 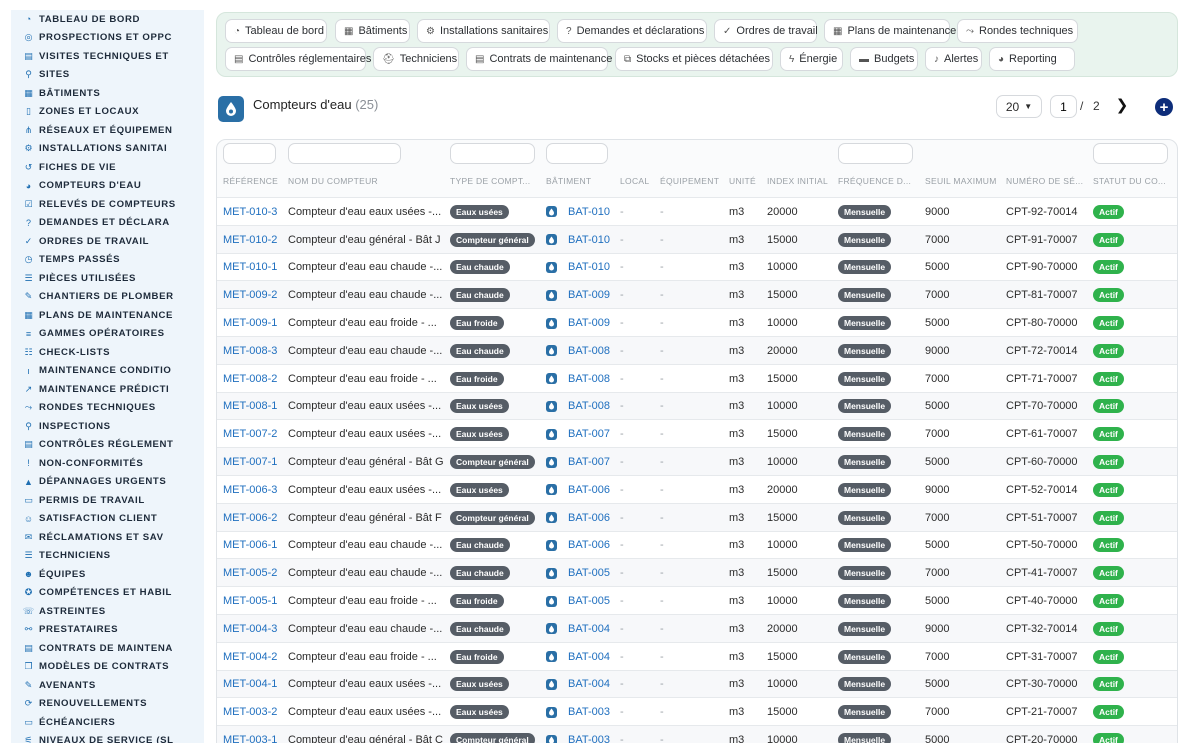 I want to click on column-header: UNITÉ, so click(x=745, y=181).